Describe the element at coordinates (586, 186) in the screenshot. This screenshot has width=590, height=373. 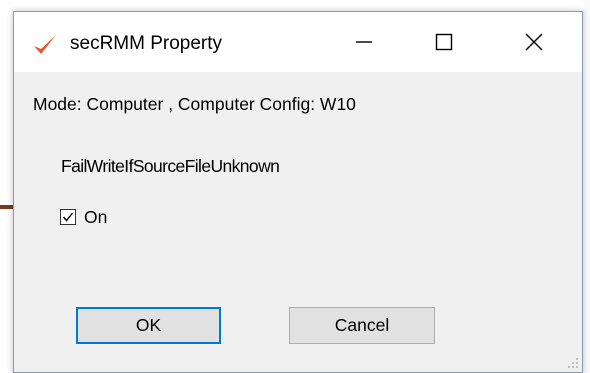
I see `background-document-edge` at that location.